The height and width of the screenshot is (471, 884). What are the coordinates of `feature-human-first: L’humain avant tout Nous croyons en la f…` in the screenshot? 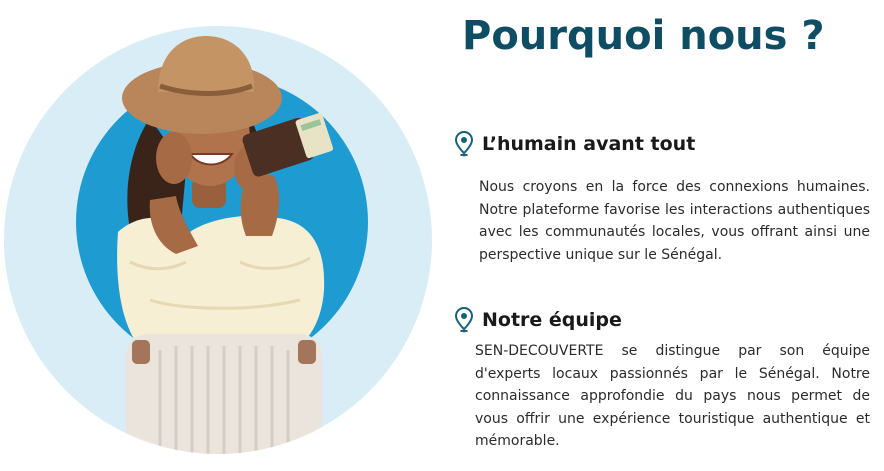 It's located at (662, 196).